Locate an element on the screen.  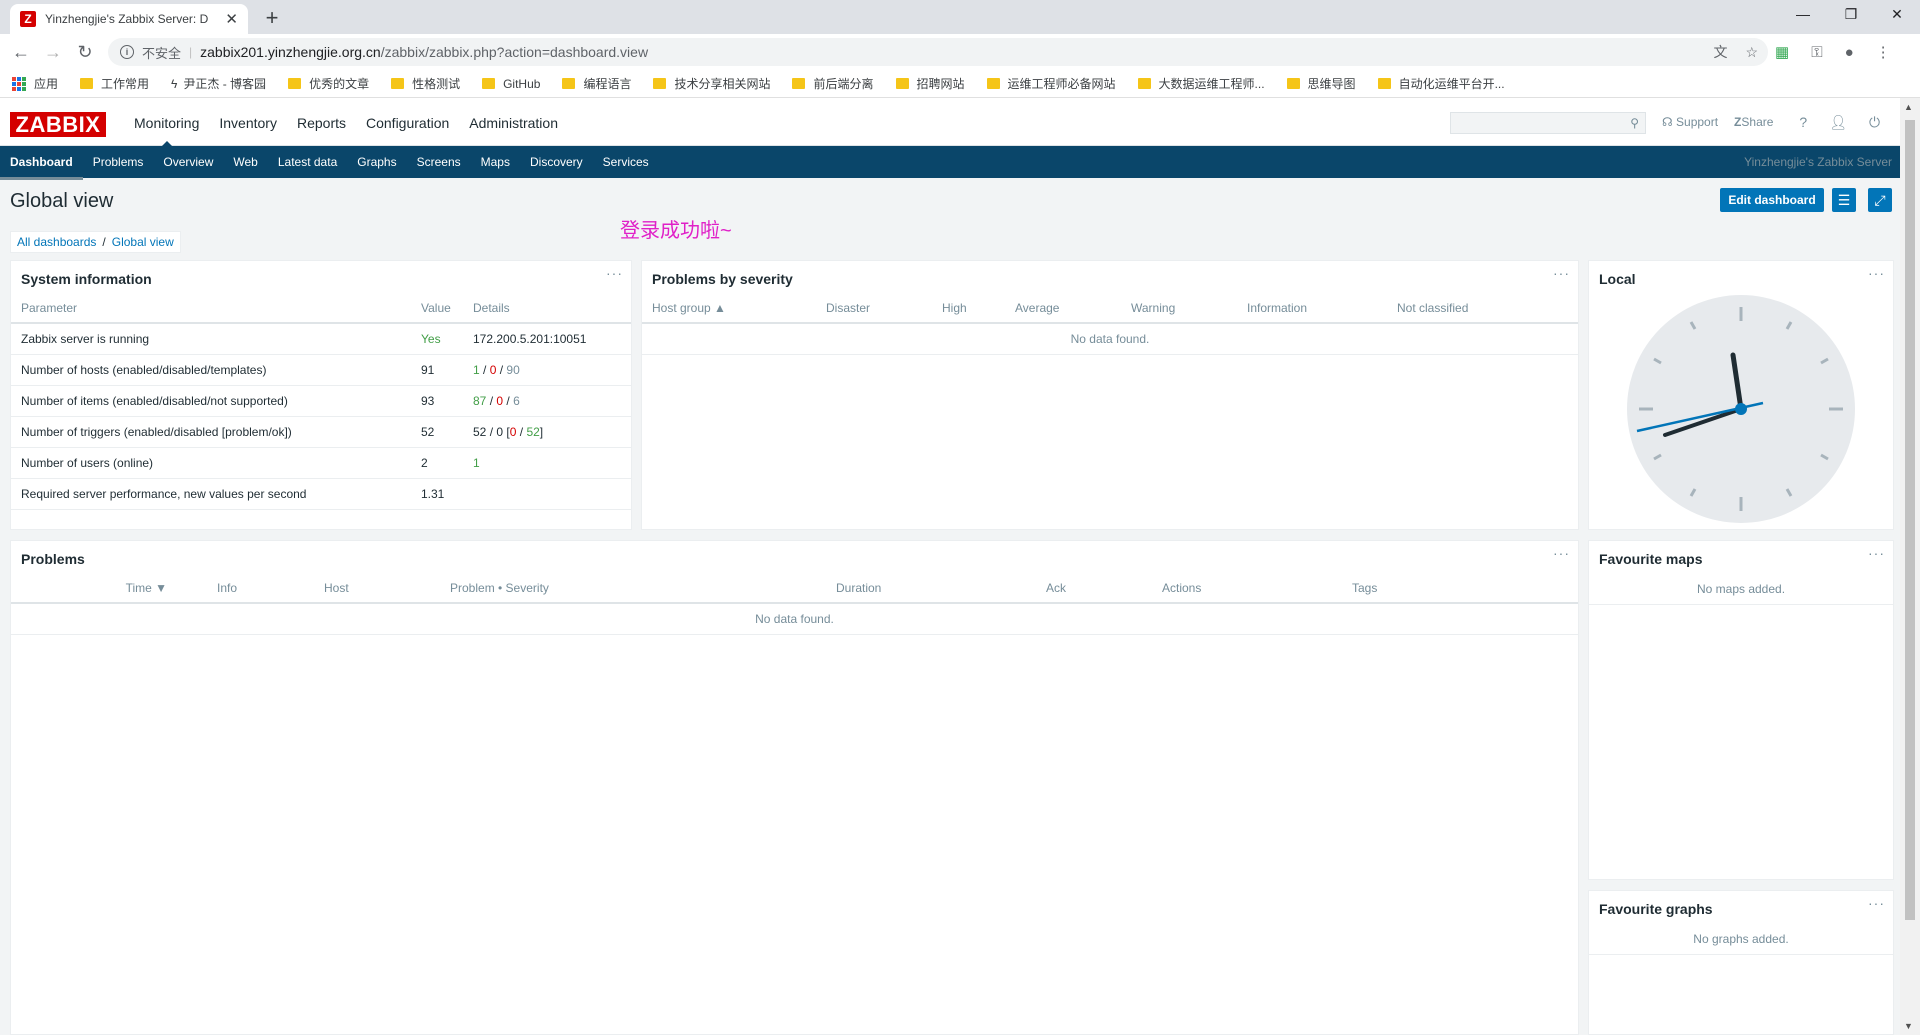
details-cell: 87 / 0 / 6 is located at coordinates (547, 401).